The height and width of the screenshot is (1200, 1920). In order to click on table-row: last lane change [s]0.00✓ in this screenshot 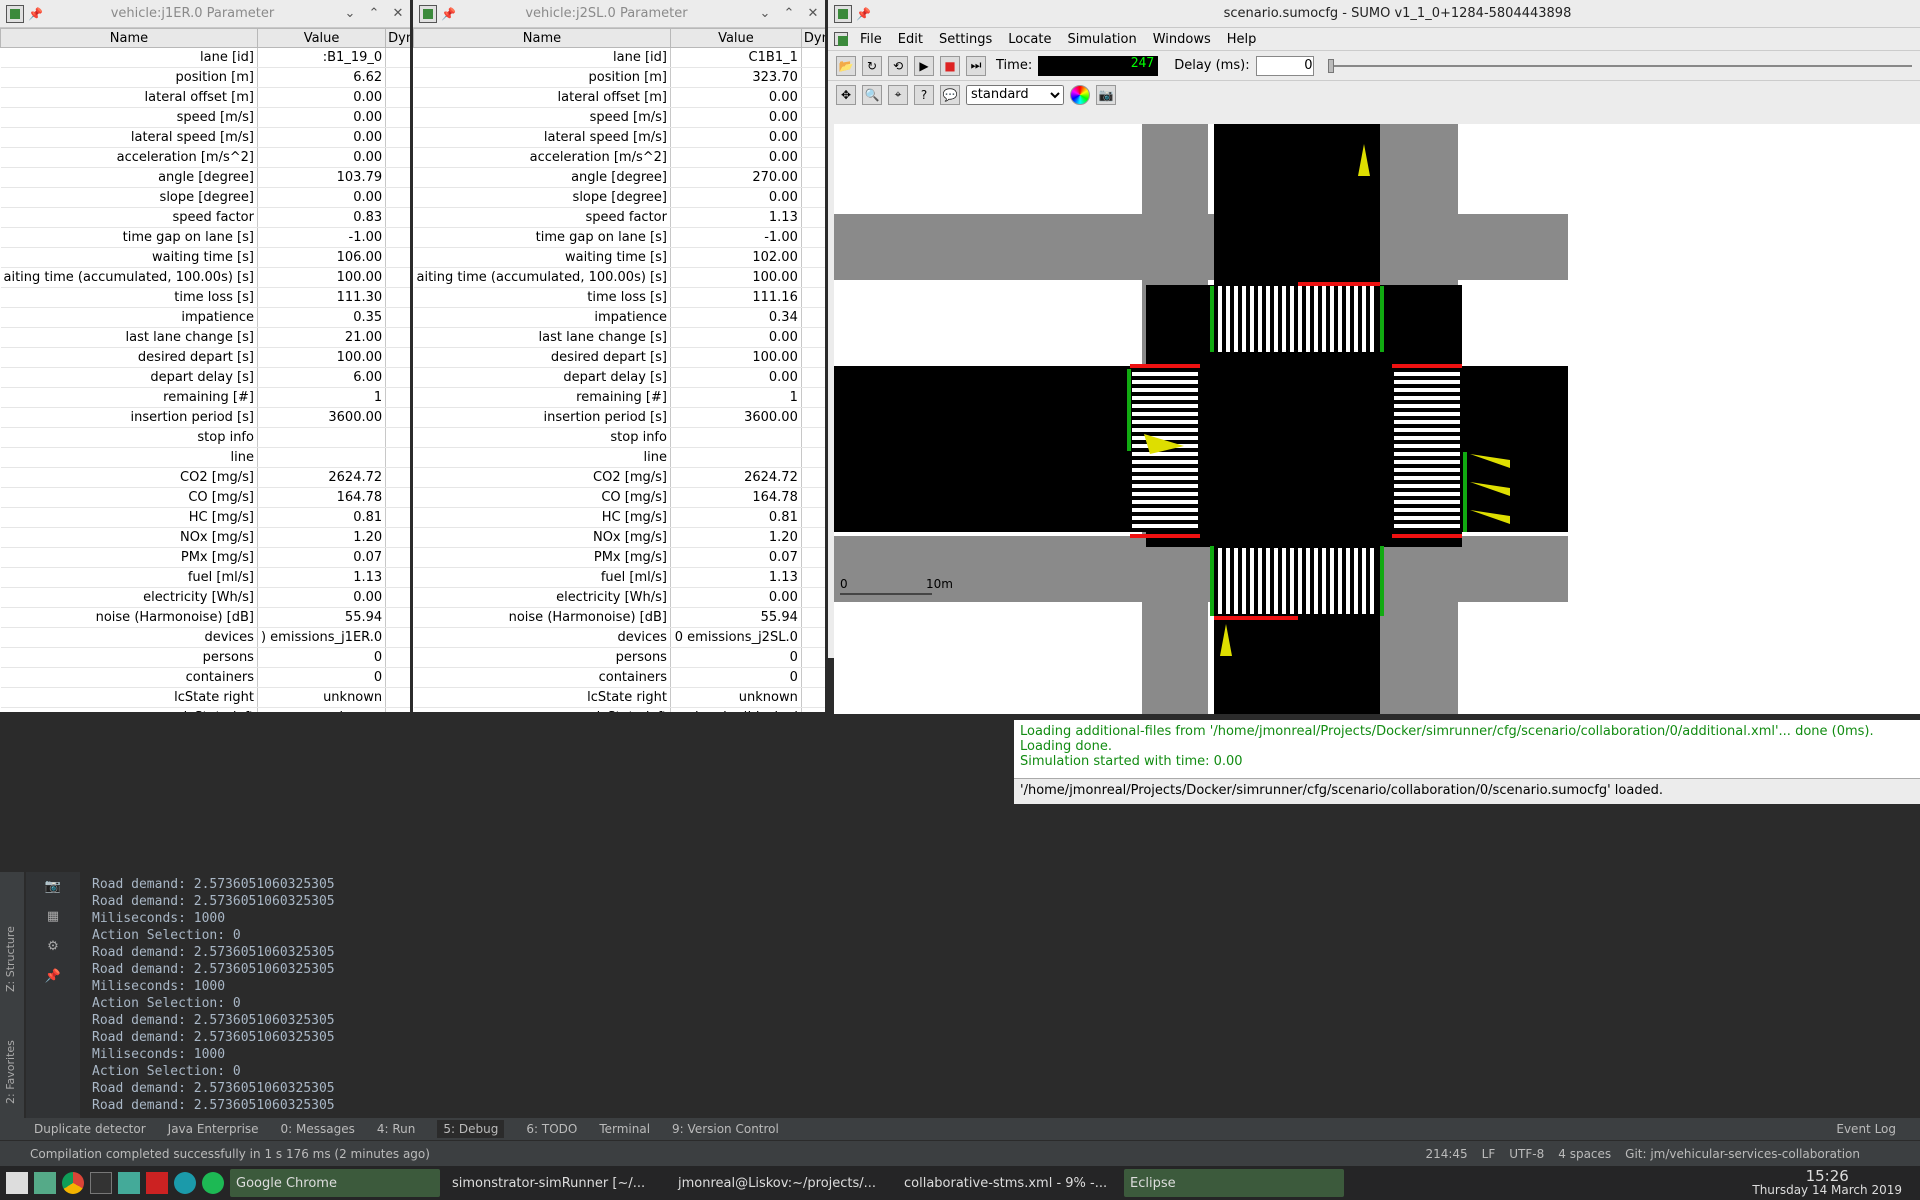, I will do `click(619, 337)`.